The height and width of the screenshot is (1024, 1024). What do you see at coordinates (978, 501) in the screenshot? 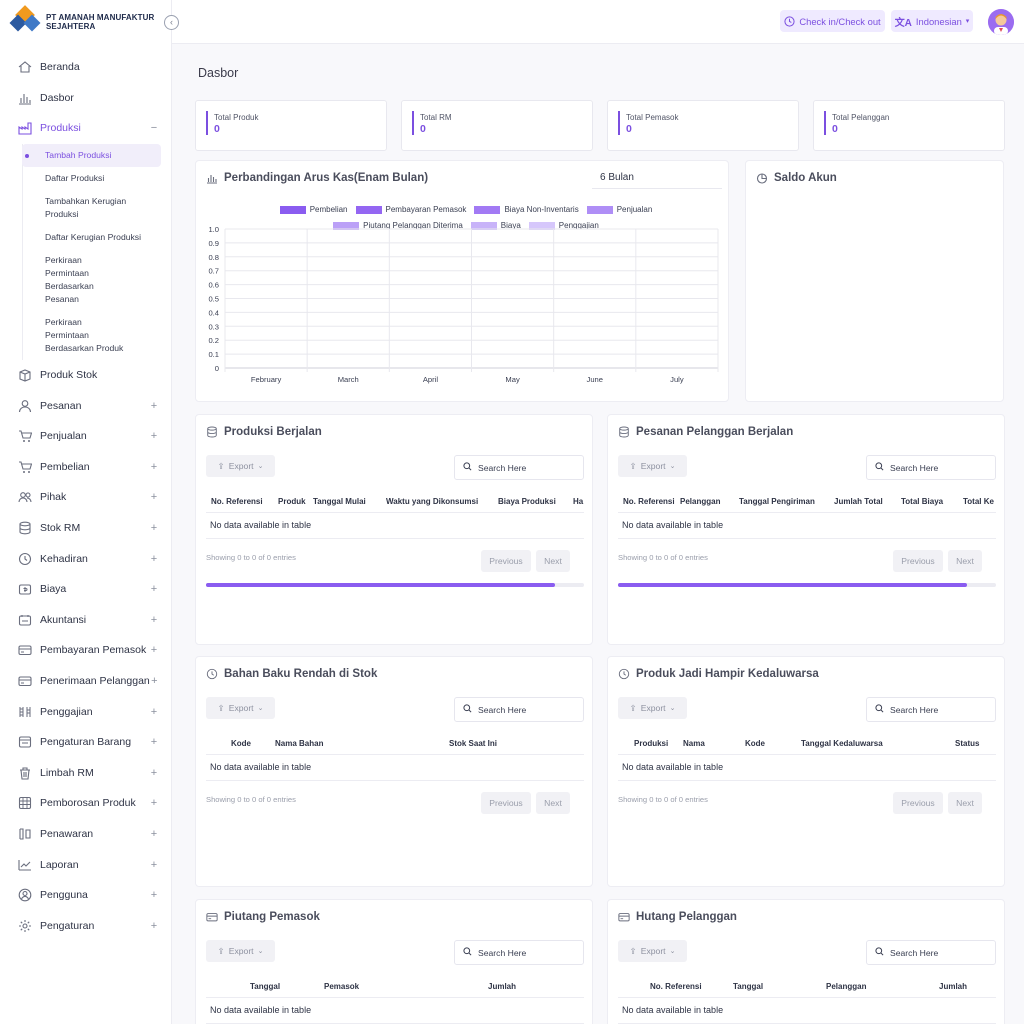
I see `column-header: Total Ke` at bounding box center [978, 501].